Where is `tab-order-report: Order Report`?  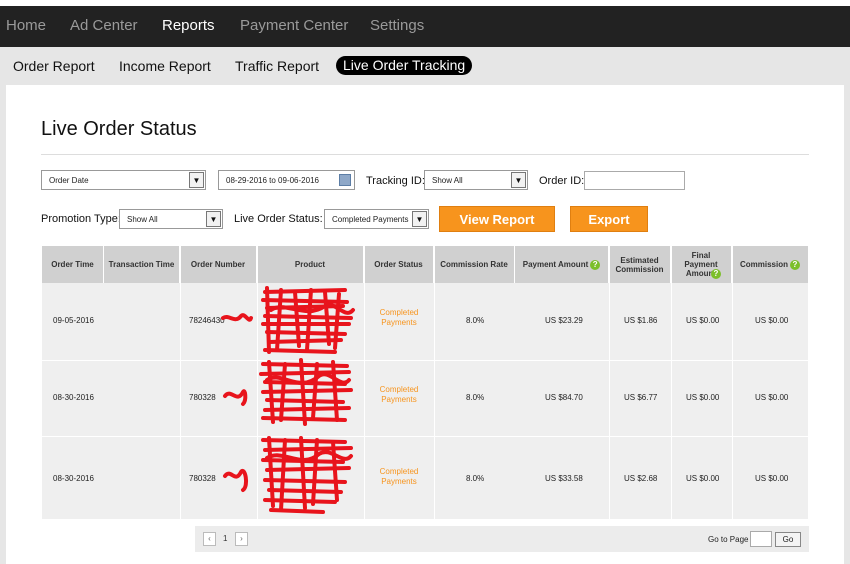 tab-order-report: Order Report is located at coordinates (54, 66).